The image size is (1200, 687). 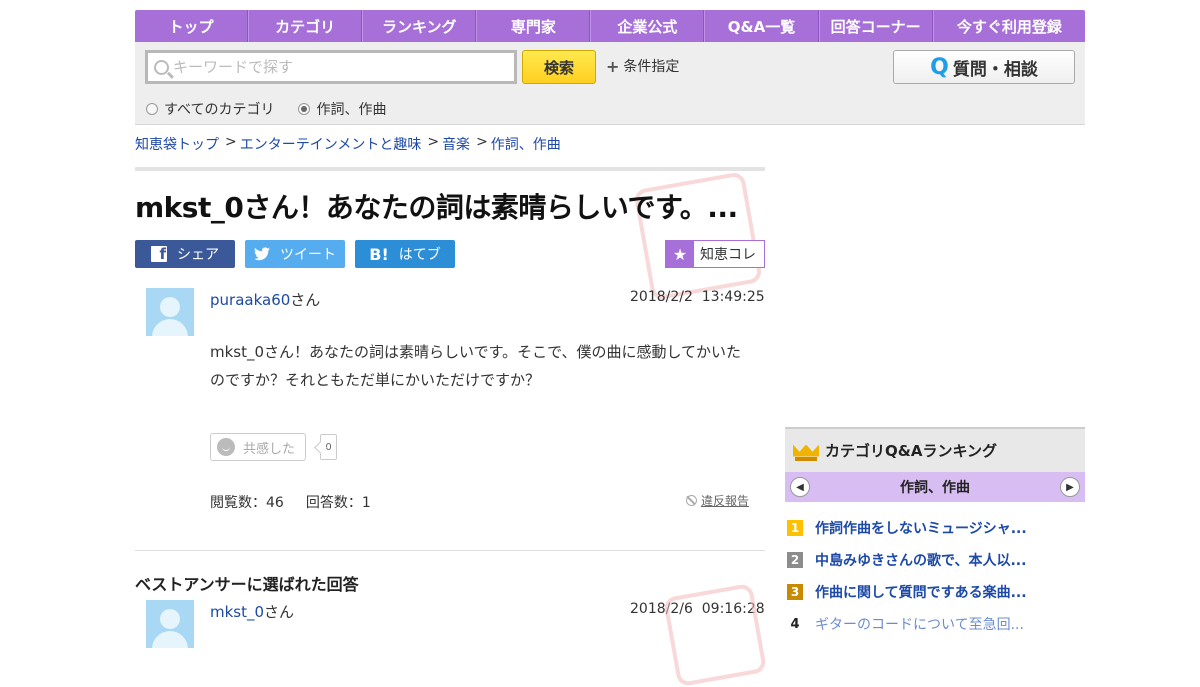 I want to click on radio-all-categories: すべてのカテゴリ, so click(x=210, y=109).